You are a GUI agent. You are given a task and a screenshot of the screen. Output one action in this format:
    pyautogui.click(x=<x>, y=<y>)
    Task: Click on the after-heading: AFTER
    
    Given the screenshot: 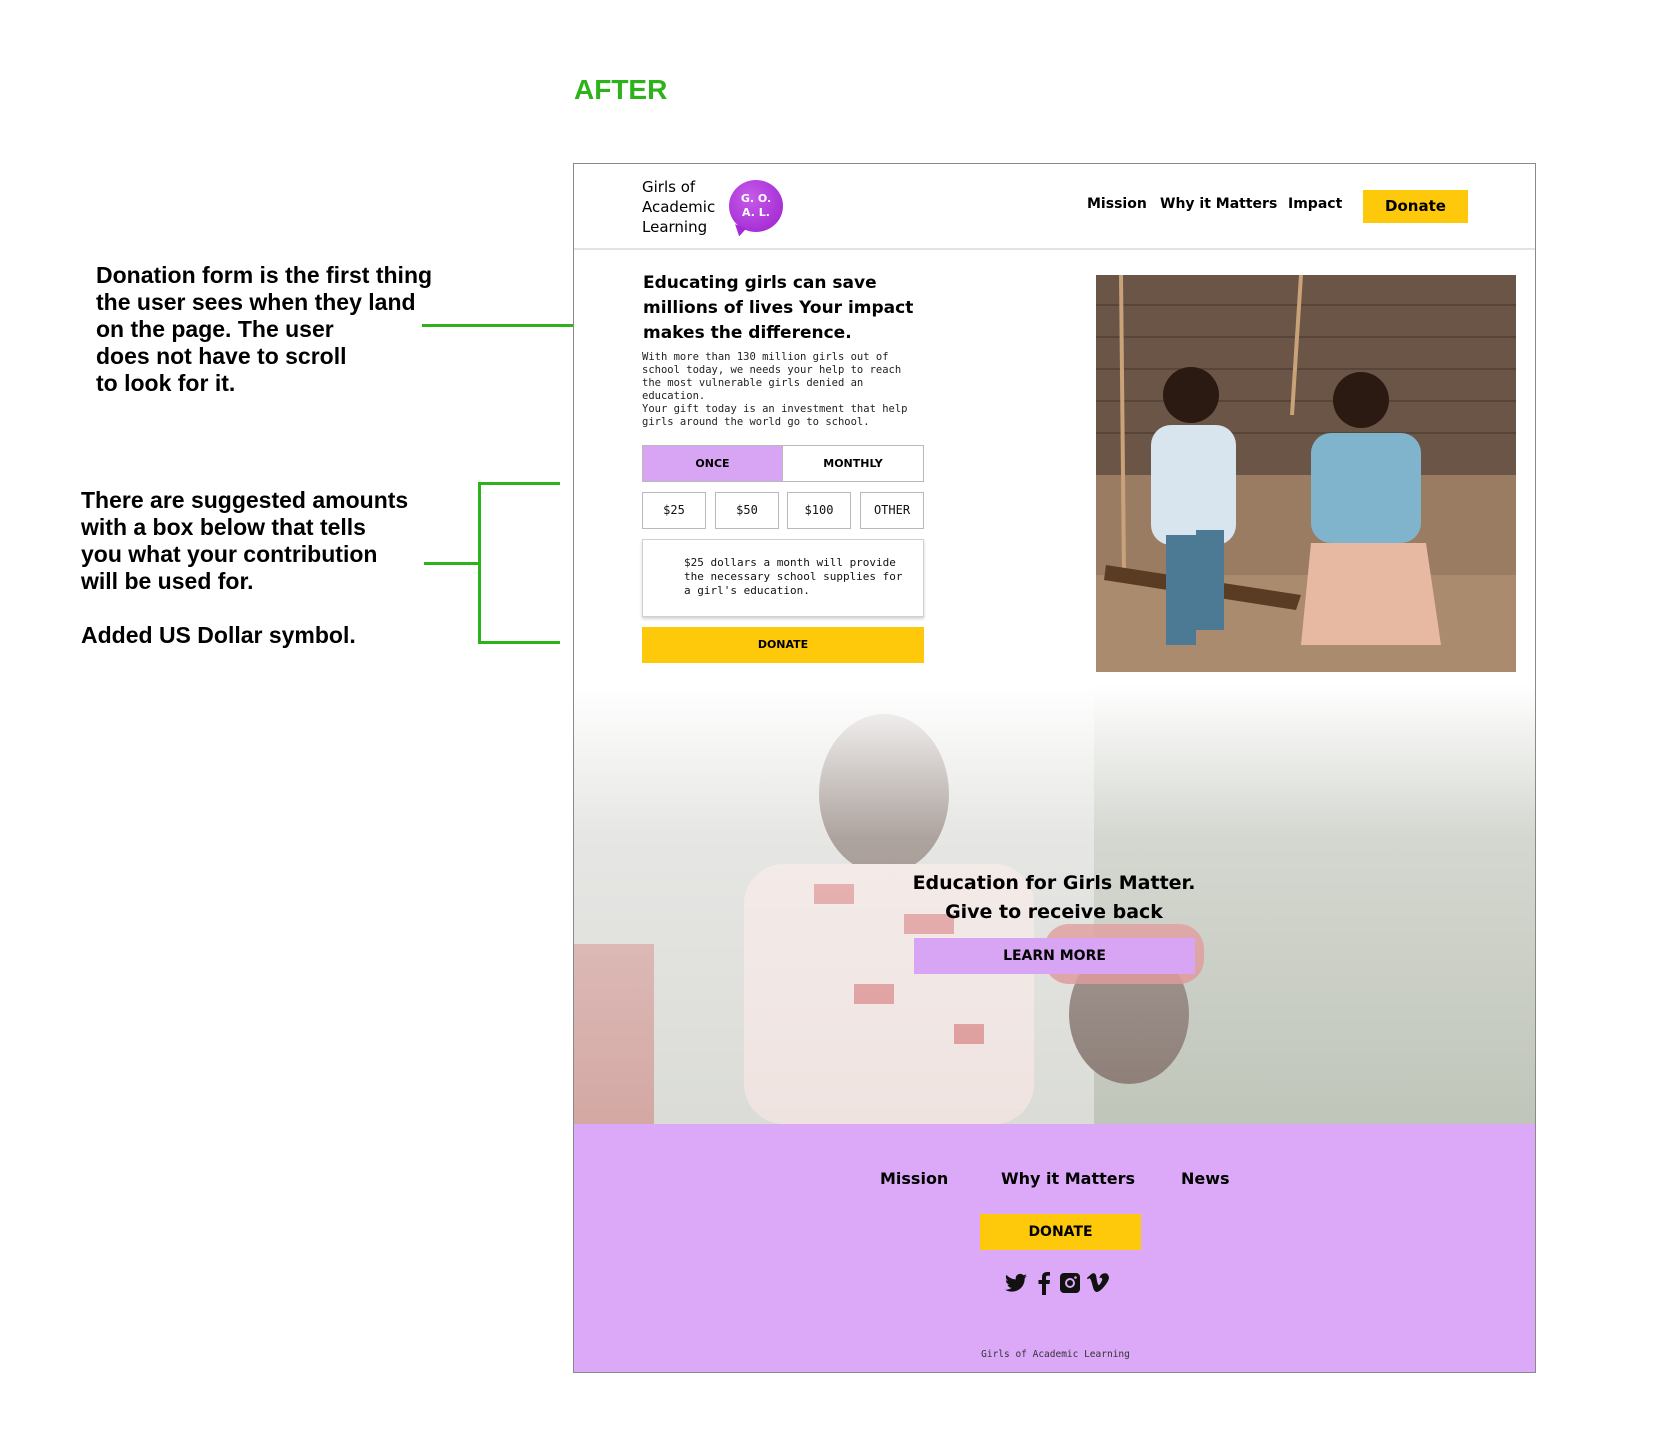 What is the action you would take?
    pyautogui.click(x=621, y=89)
    